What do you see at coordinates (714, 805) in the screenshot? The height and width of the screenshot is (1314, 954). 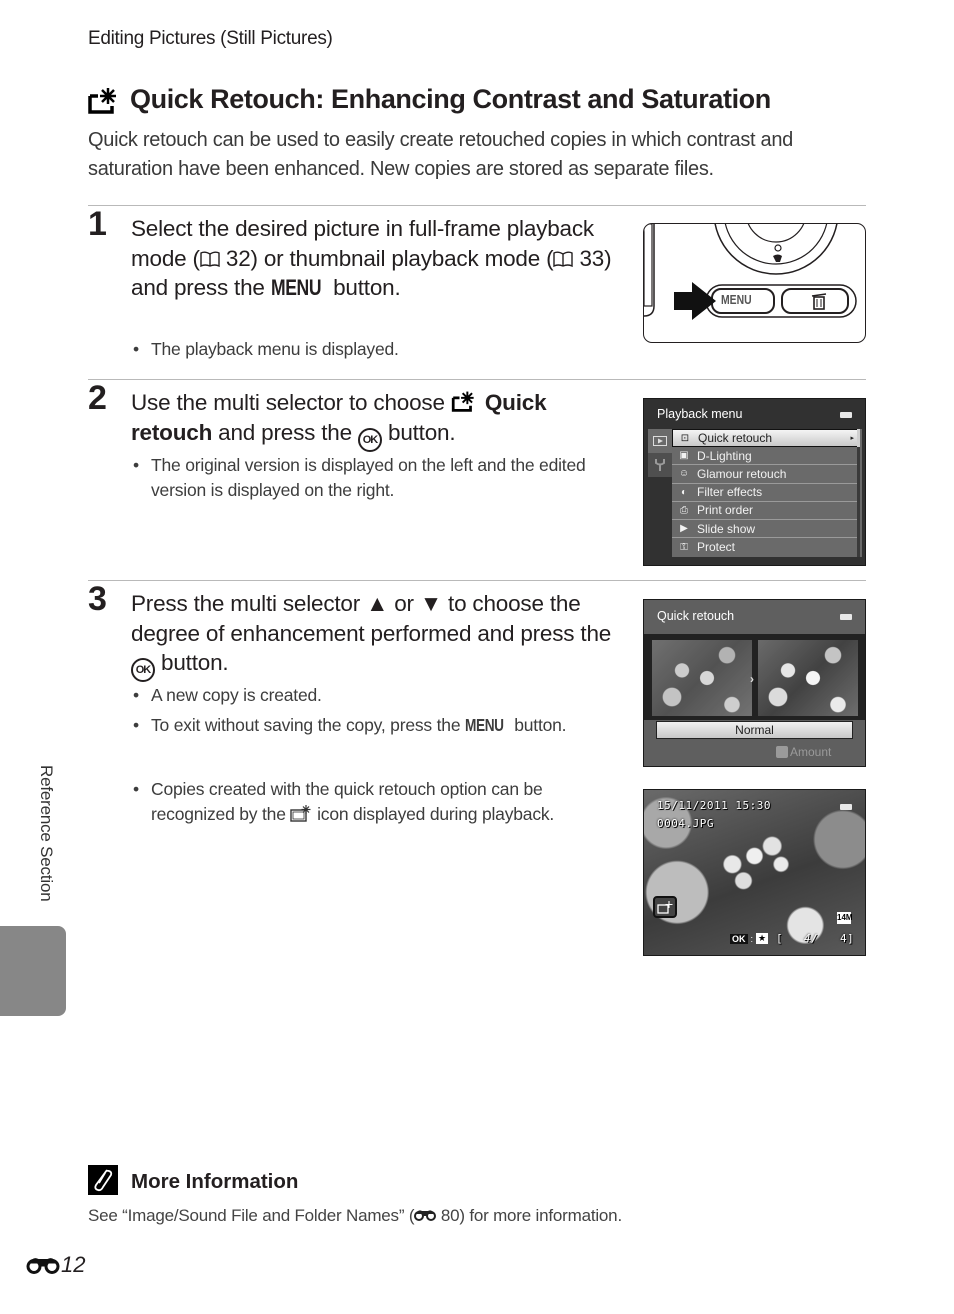 I see `datetime: 15/11/2011 15:30` at bounding box center [714, 805].